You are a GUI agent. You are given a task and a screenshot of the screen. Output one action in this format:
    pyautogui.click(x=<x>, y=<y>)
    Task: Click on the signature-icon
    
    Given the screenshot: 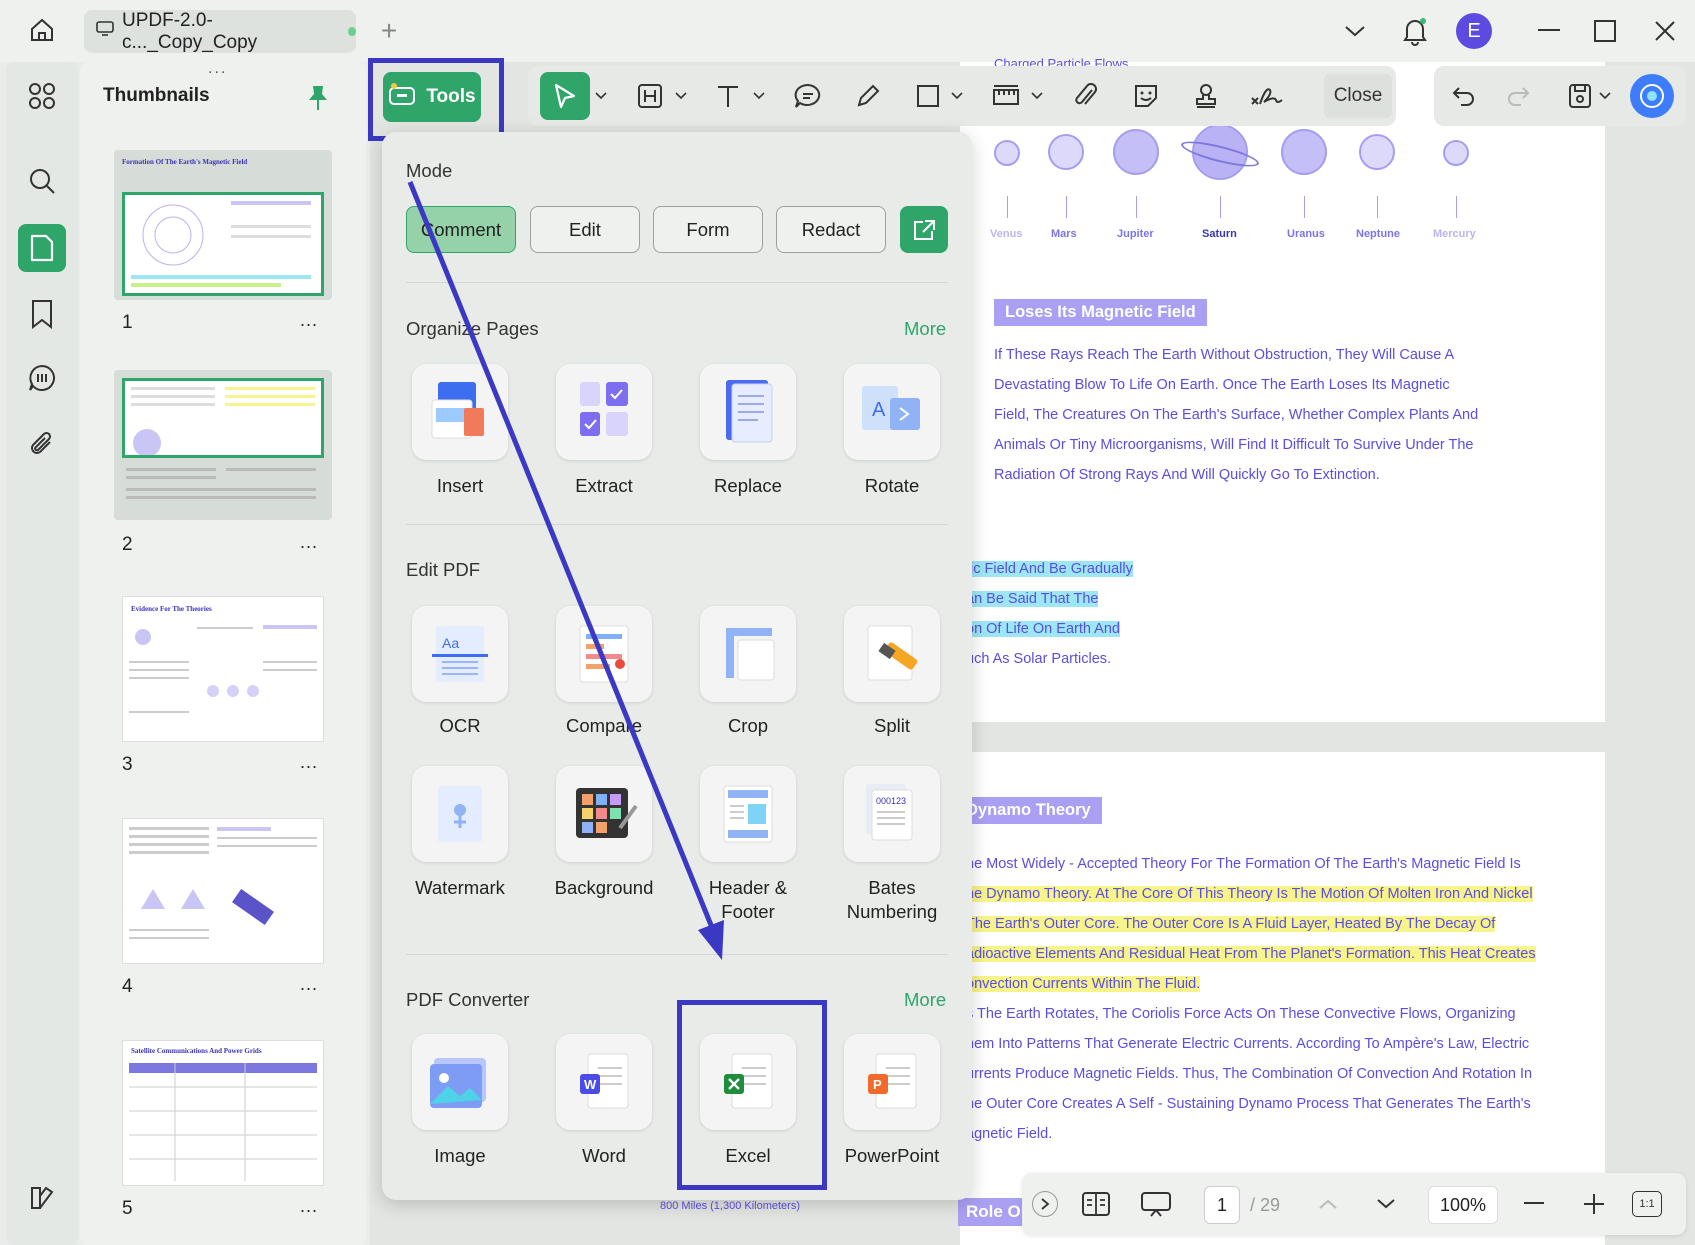 What is the action you would take?
    pyautogui.click(x=1266, y=96)
    